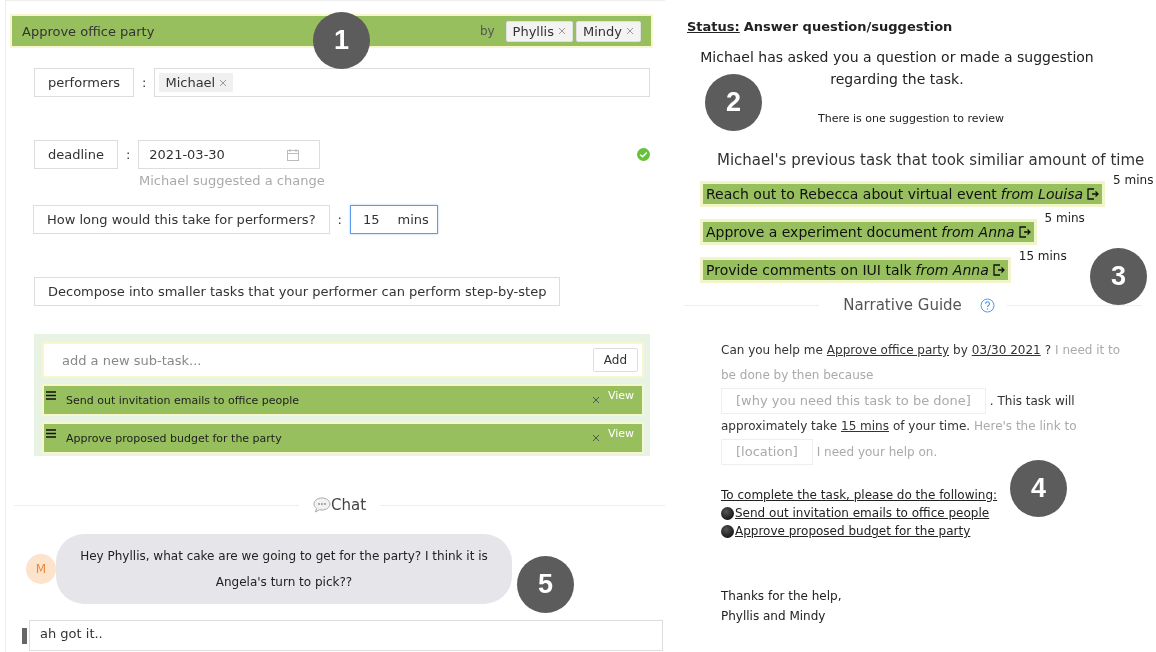 Image resolution: width=1156 pixels, height=652 pixels. I want to click on narrative-link: 15 mins, so click(865, 426).